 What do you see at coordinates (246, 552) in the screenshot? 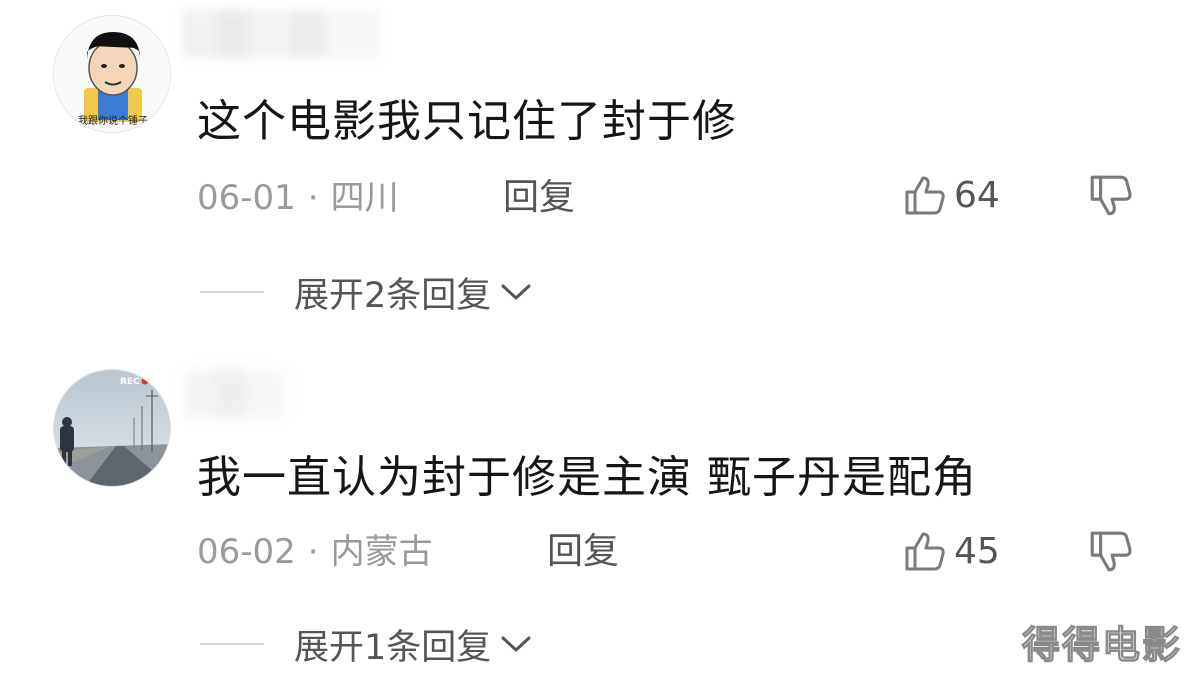
I see `comment-date: 06-02` at bounding box center [246, 552].